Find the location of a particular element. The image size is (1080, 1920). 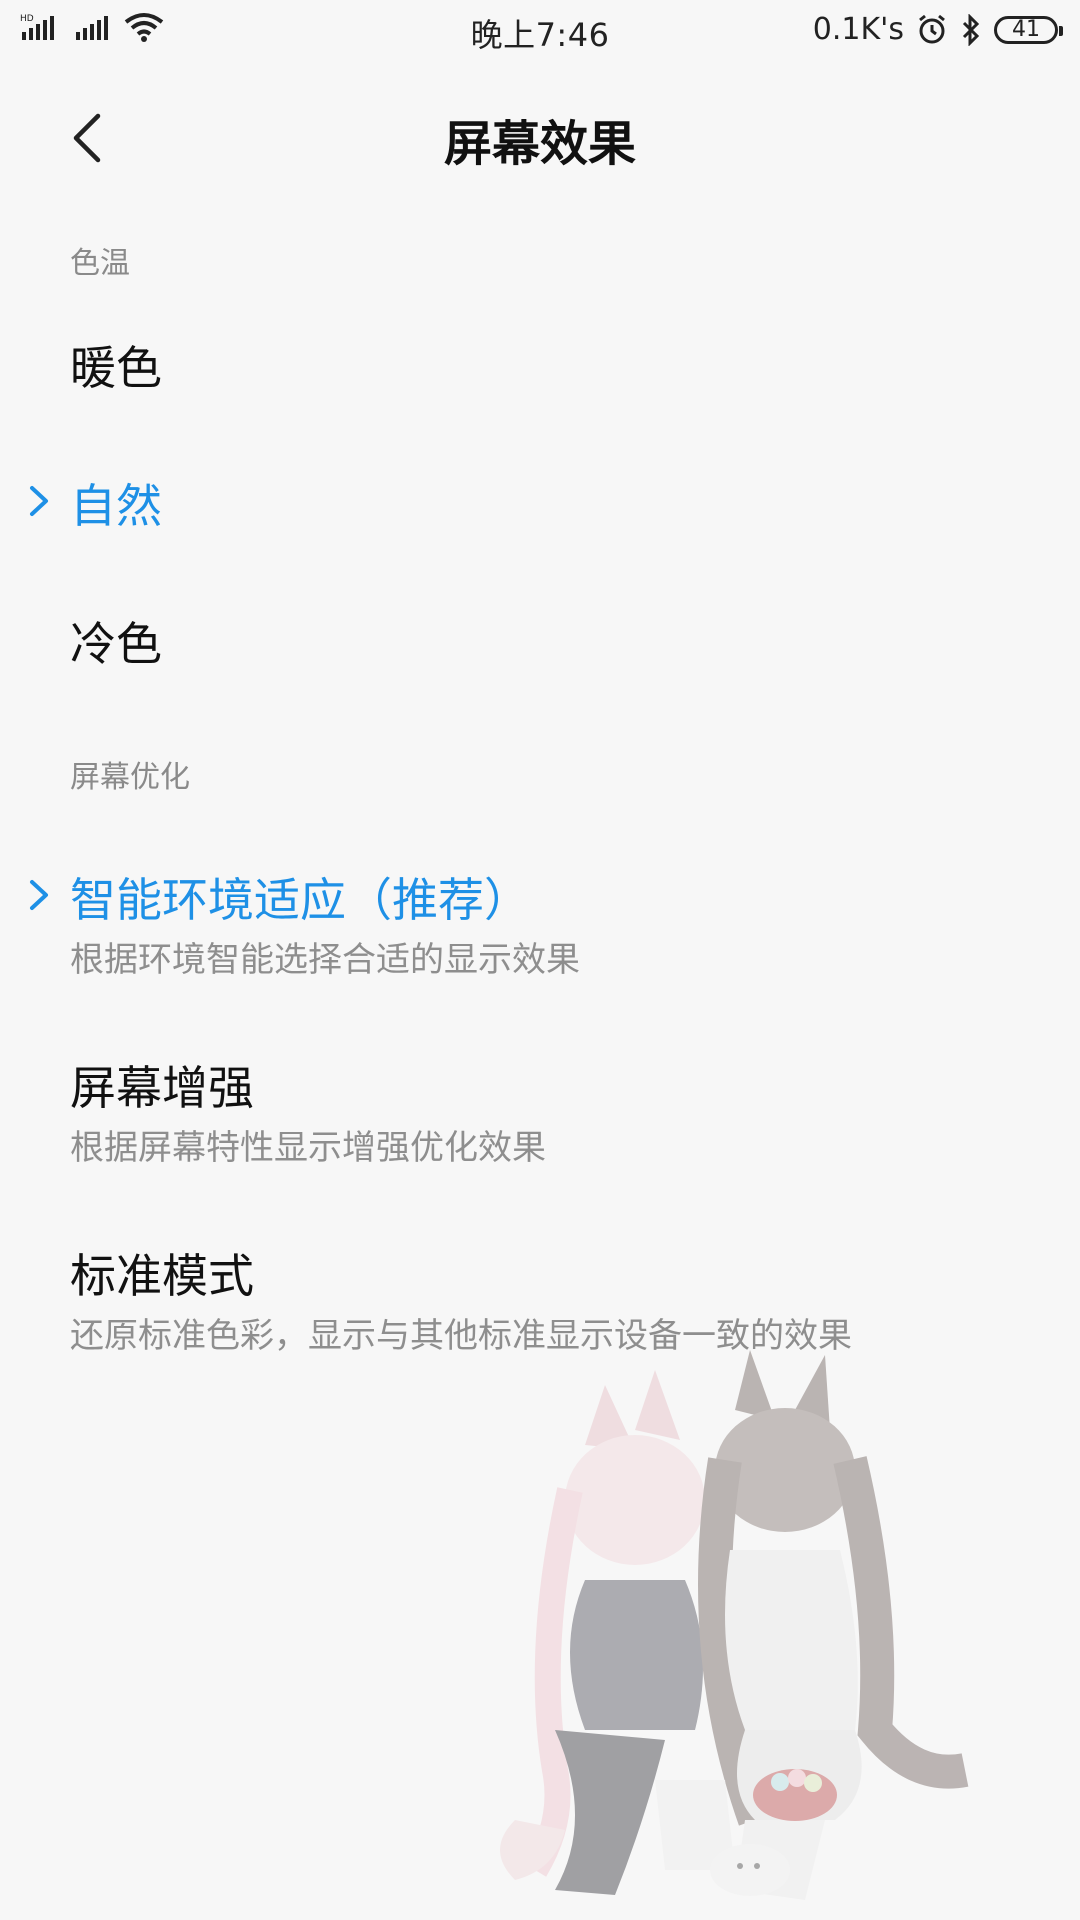

option-screen-enhance: 屏幕增强 根据屏幕特性显示增强优化效果 is located at coordinates (540, 1113).